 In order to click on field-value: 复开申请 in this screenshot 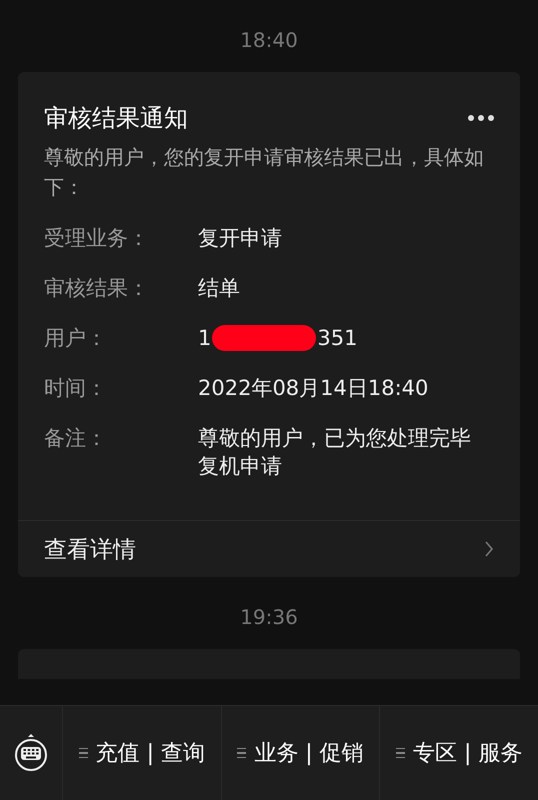, I will do `click(240, 238)`.